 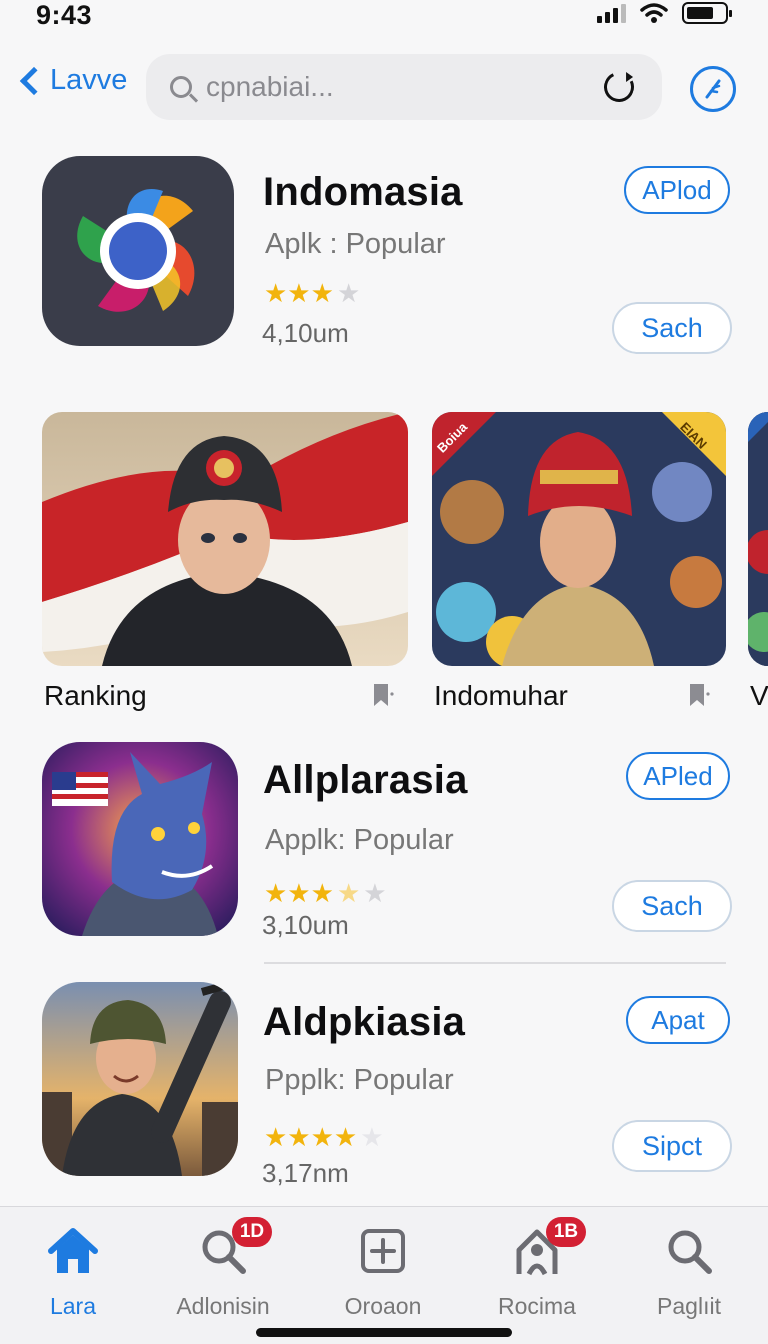 I want to click on tab-adlonisin: 1D Adlonisin, so click(x=223, y=1268).